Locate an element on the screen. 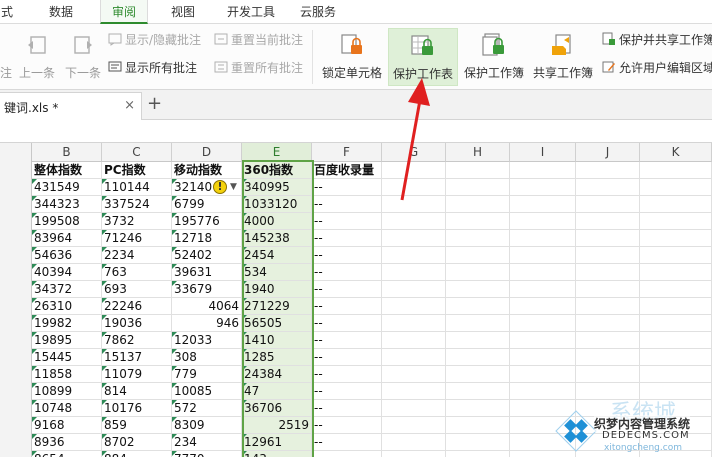  column-header-j: J is located at coordinates (608, 152).